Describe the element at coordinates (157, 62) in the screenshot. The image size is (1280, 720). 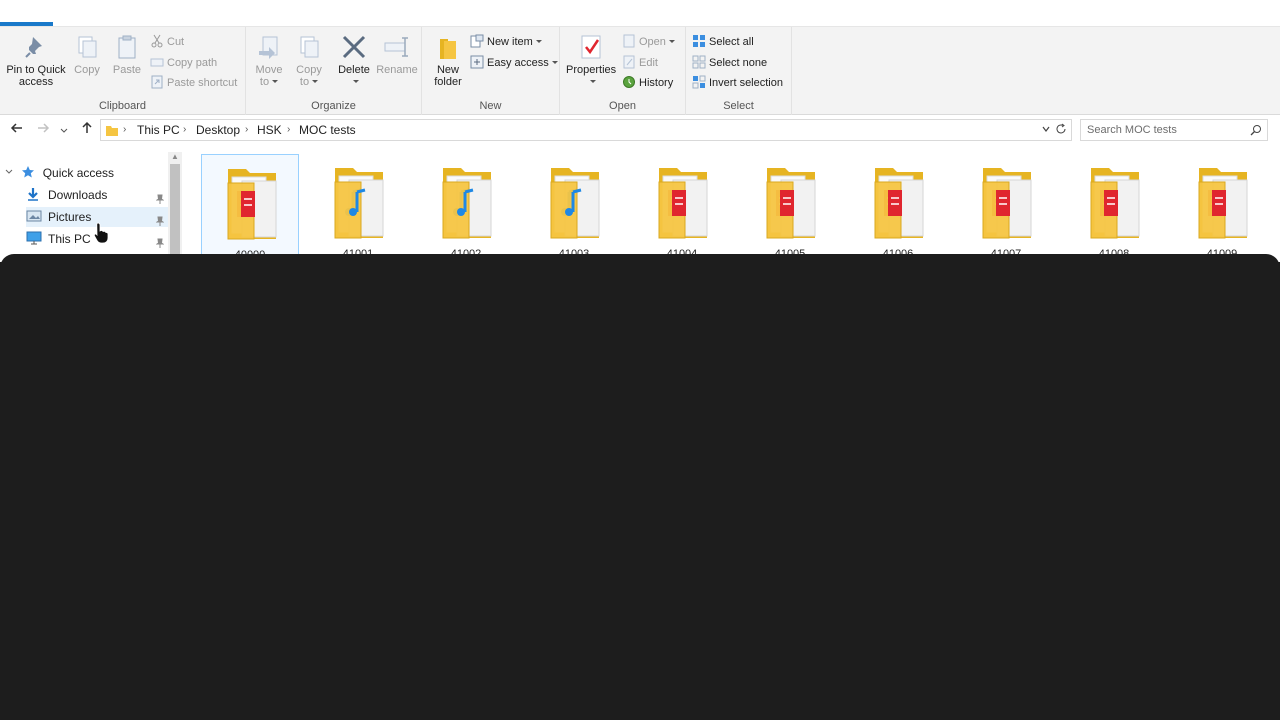
I see `copy-path-icon` at that location.